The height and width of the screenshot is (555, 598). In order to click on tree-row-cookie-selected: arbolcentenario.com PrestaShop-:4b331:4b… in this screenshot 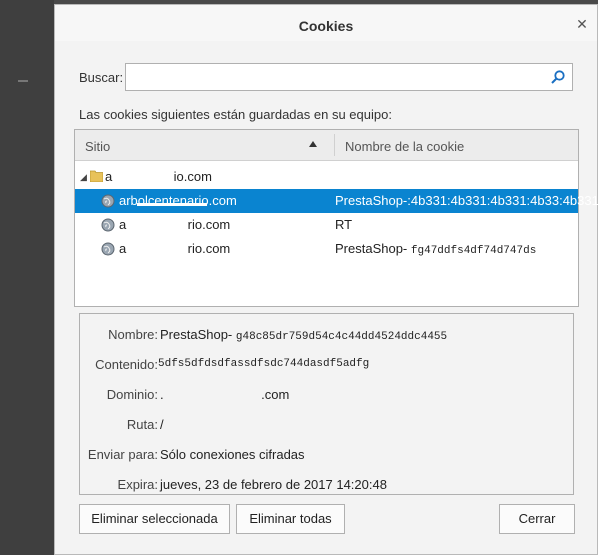, I will do `click(336, 201)`.